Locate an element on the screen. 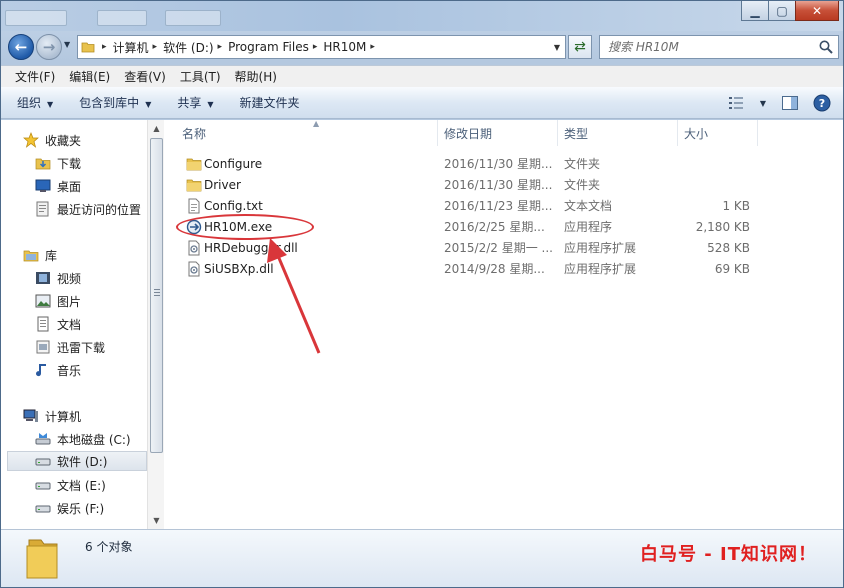 The image size is (844, 588). menu-help: 帮助(H) is located at coordinates (256, 76).